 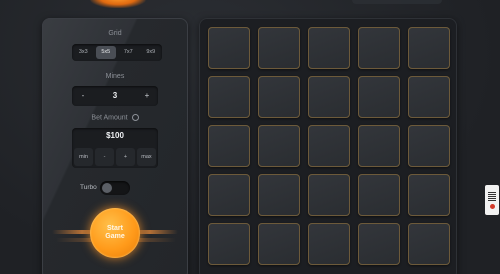 What do you see at coordinates (115, 157) in the screenshot?
I see `bet-adjust-row: min - + max` at bounding box center [115, 157].